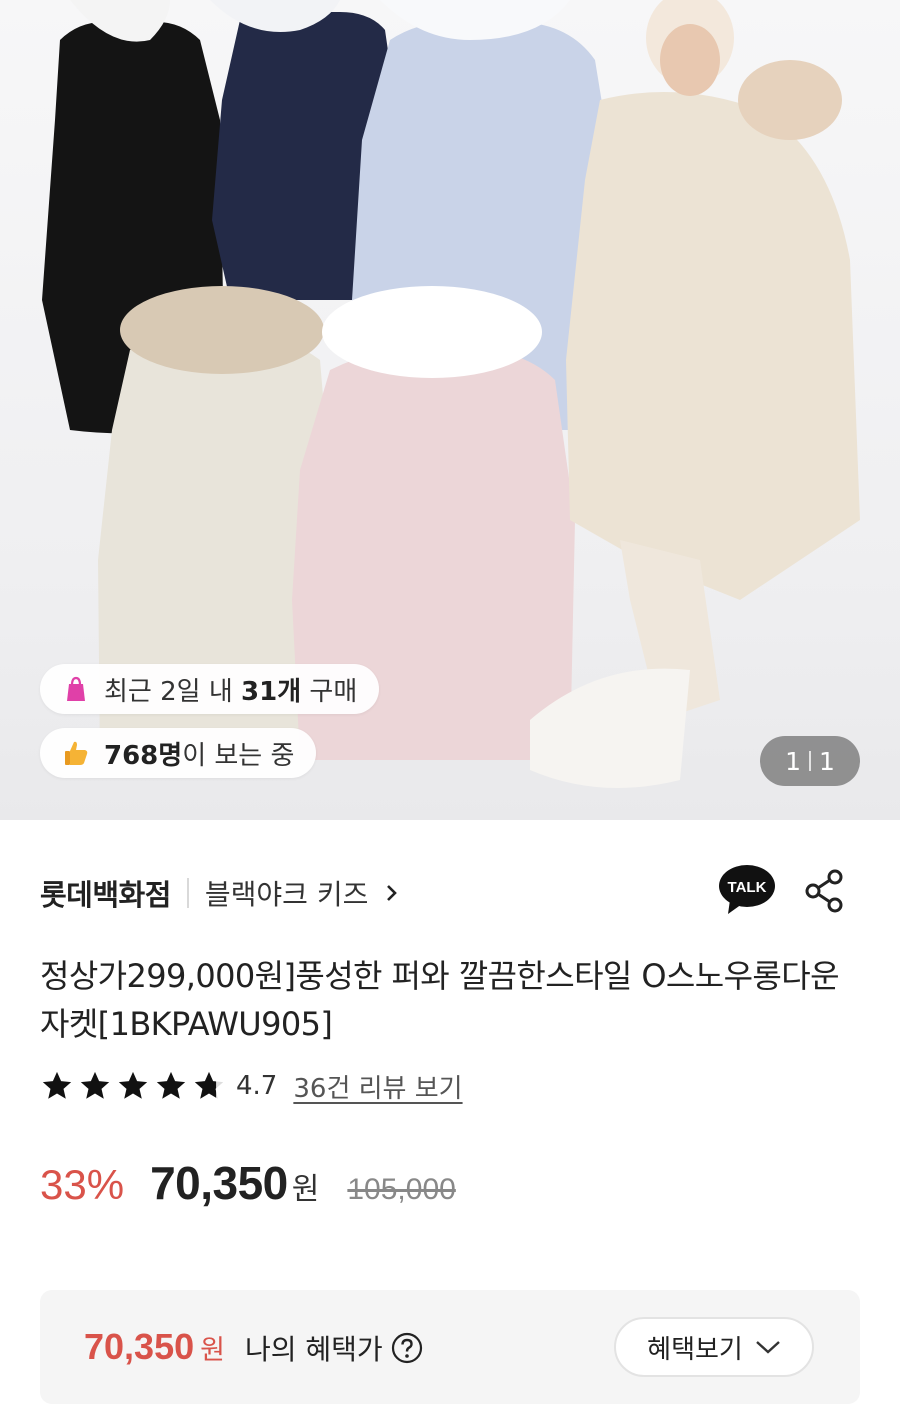 The image size is (900, 1420). What do you see at coordinates (827, 761) in the screenshot?
I see `pager-total: 1` at bounding box center [827, 761].